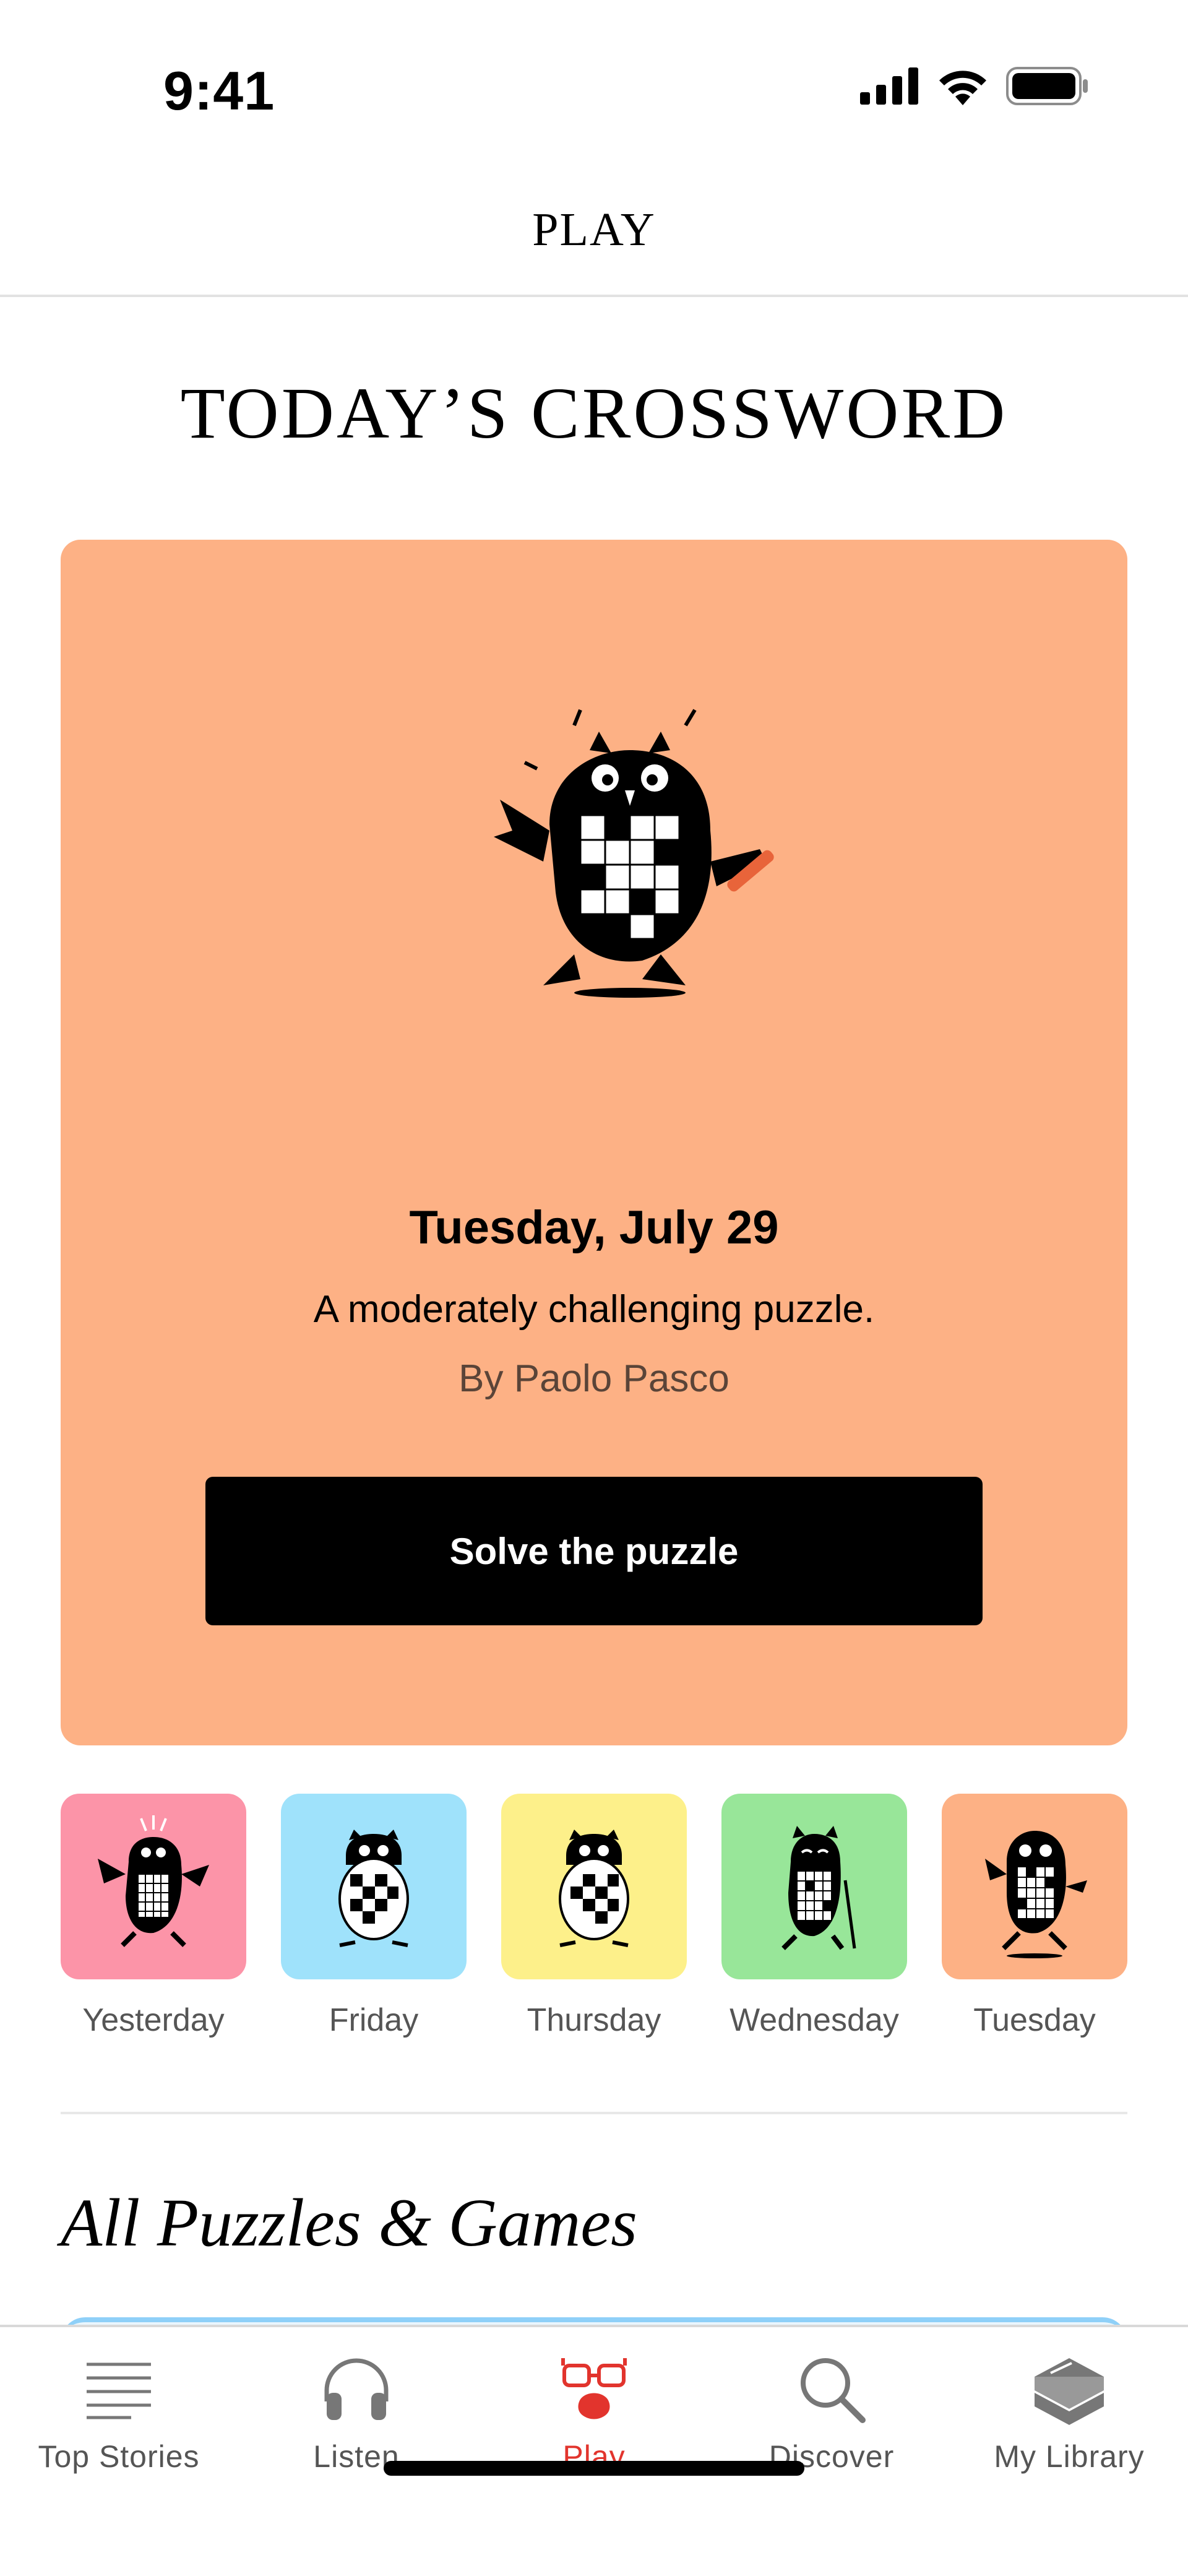 The image size is (1188, 2576). Describe the element at coordinates (356, 2389) in the screenshot. I see `headphones-icon` at that location.